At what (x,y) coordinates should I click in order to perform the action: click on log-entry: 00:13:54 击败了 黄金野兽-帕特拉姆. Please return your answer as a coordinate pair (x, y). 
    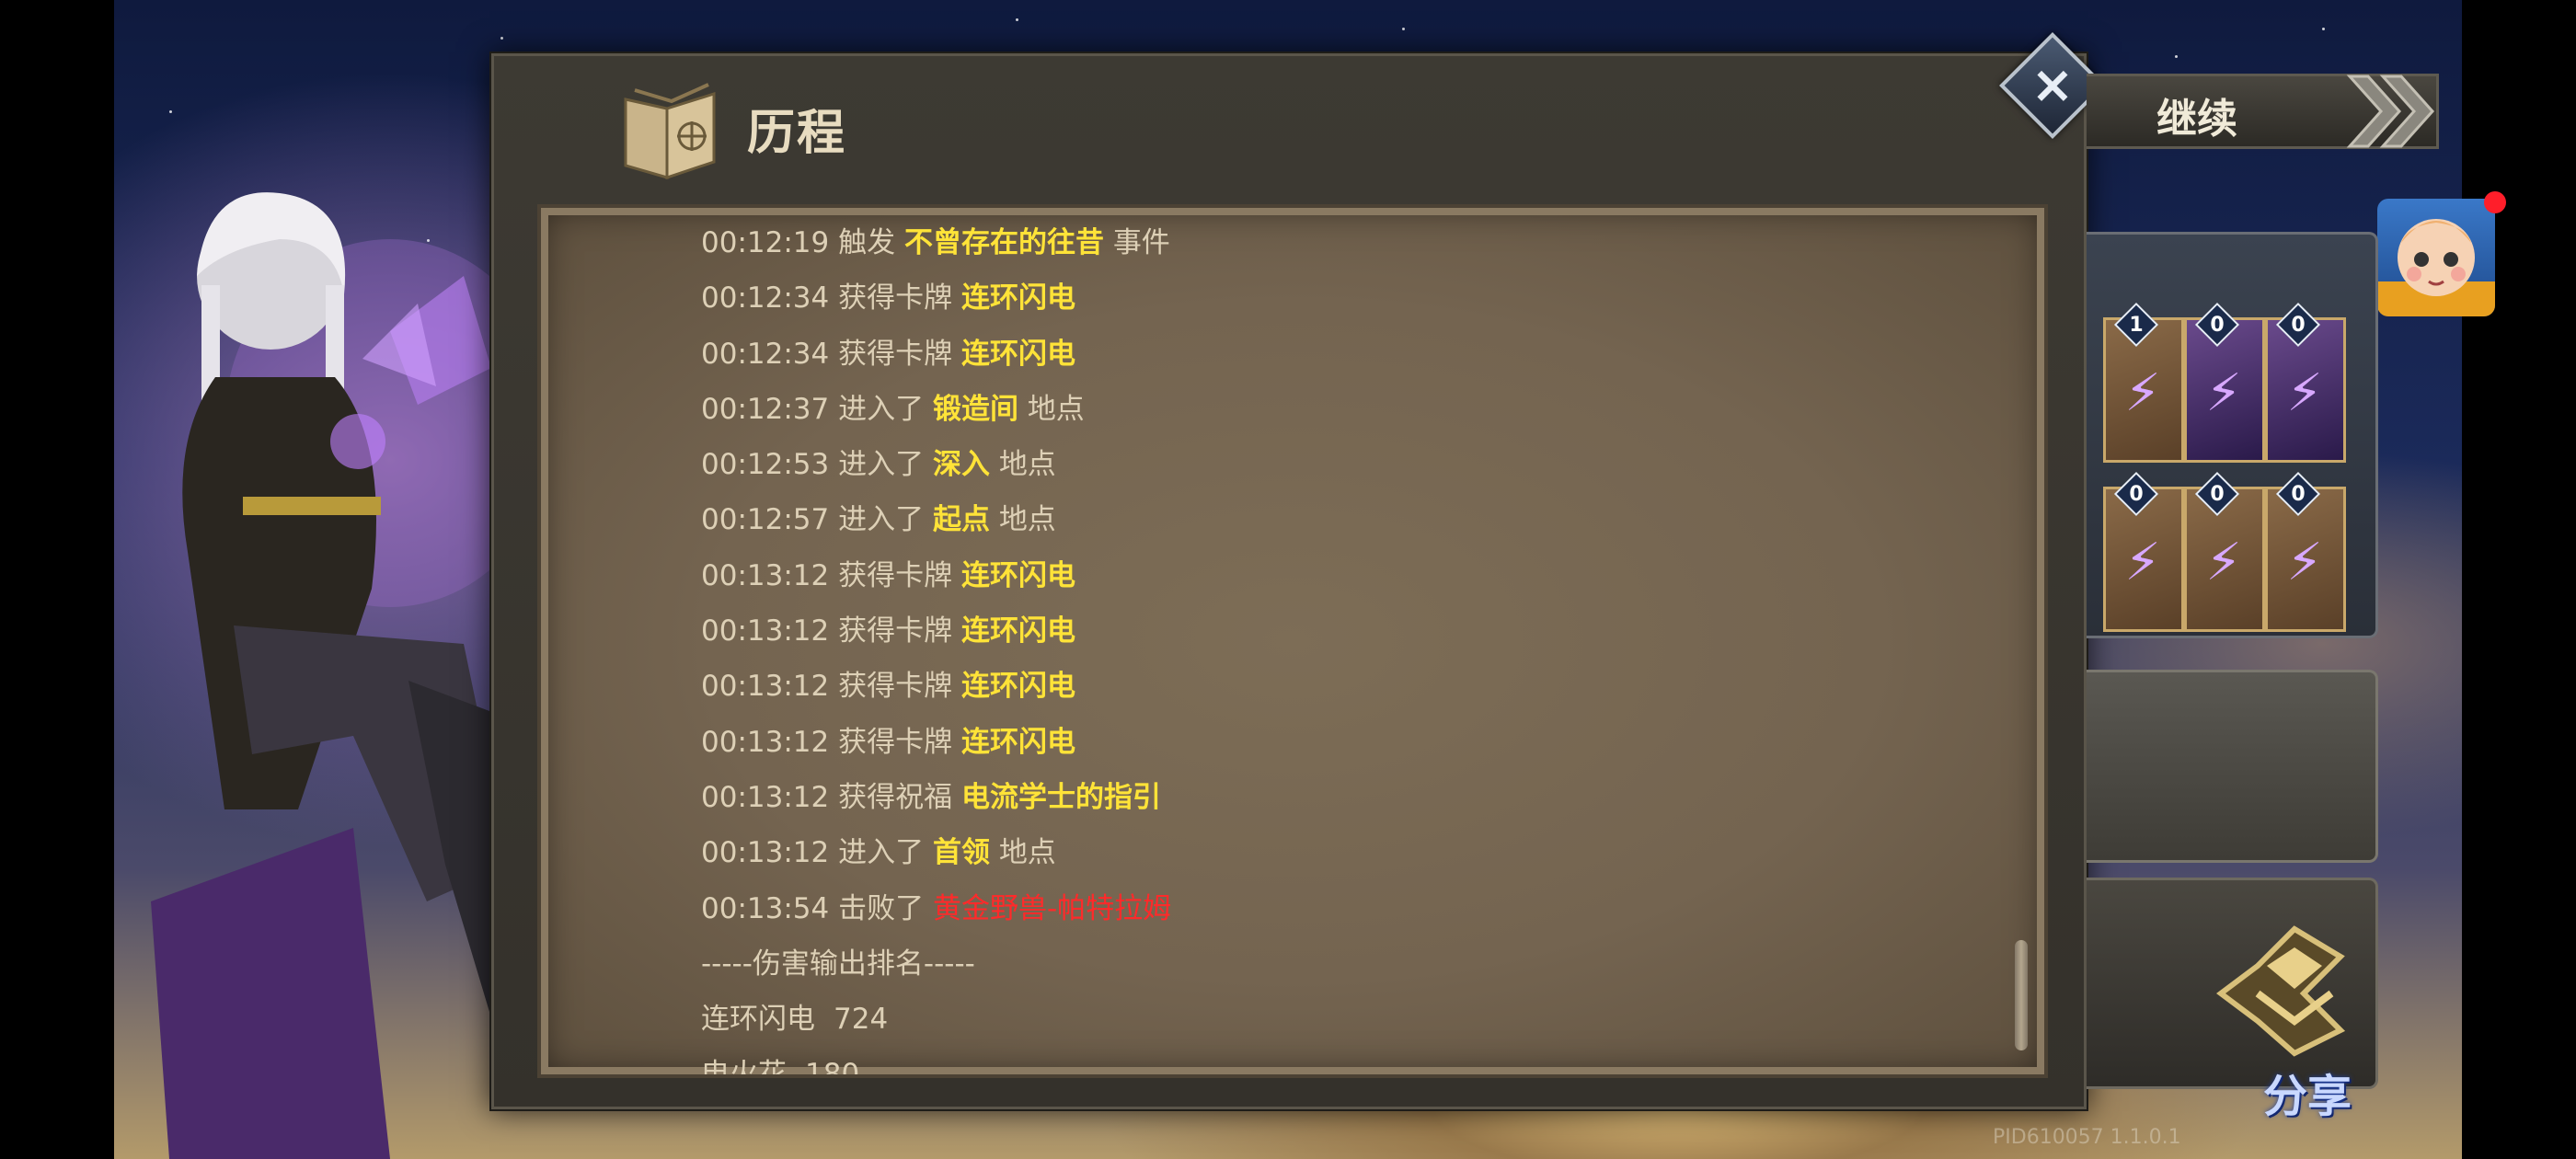
    Looking at the image, I should click on (1336, 908).